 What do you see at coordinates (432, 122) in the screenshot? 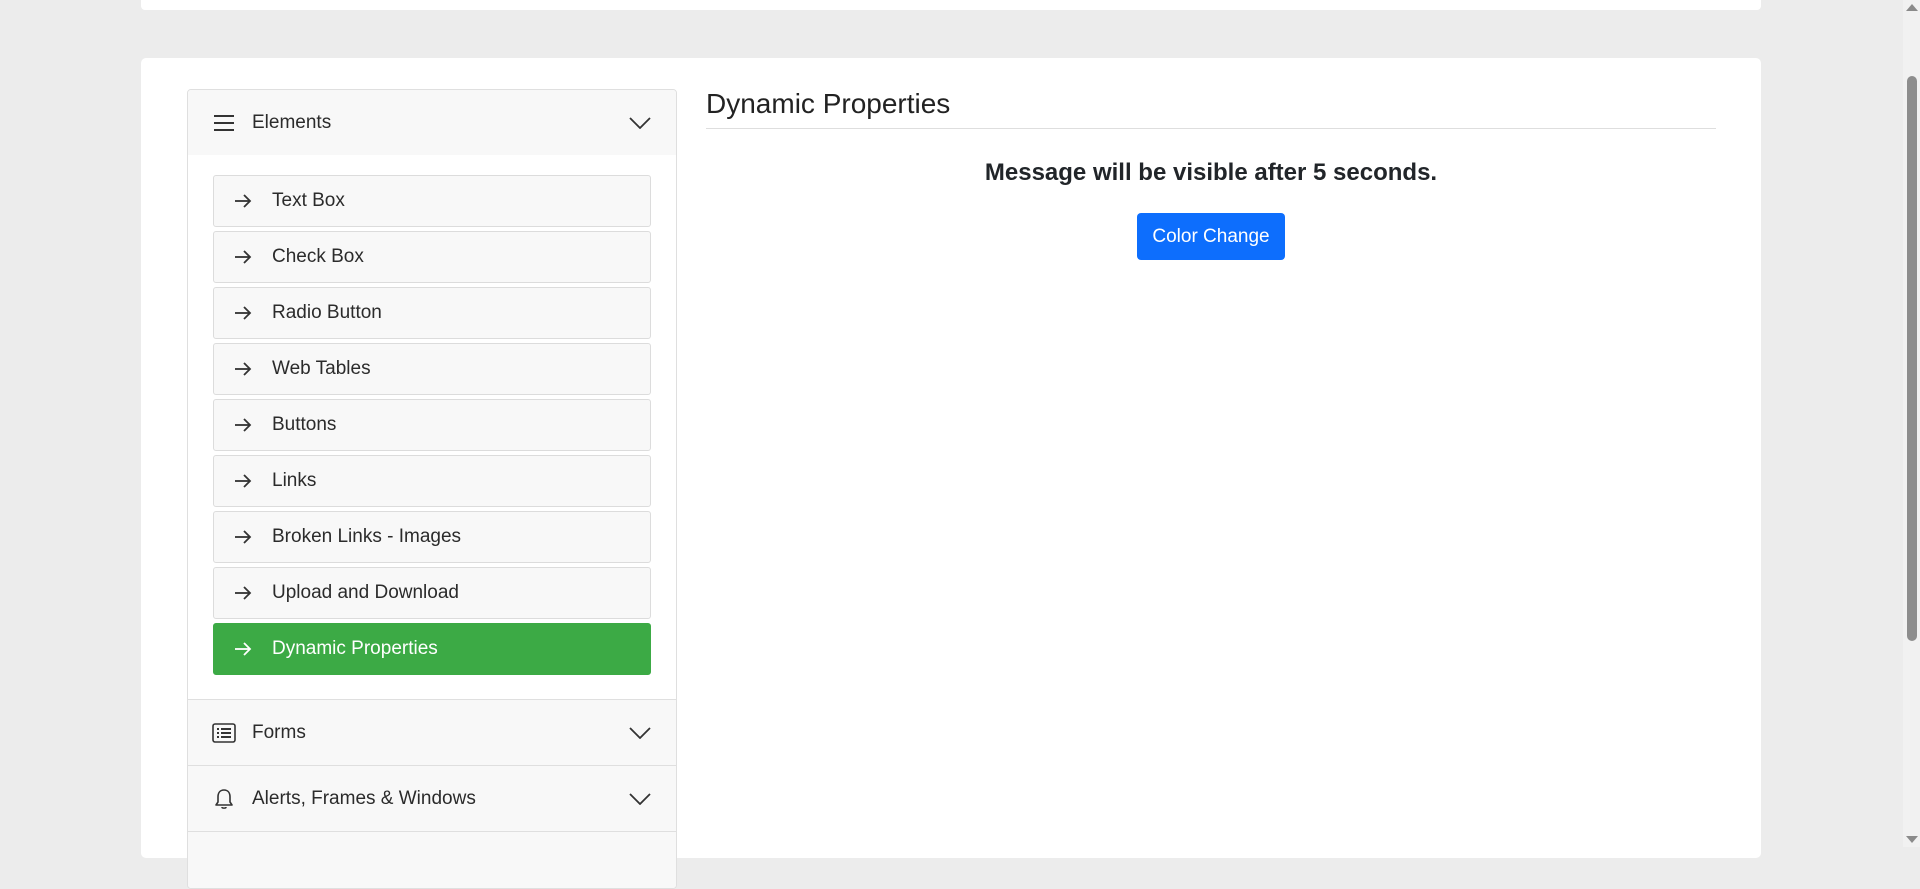
I see `group-header-elements: Elements` at bounding box center [432, 122].